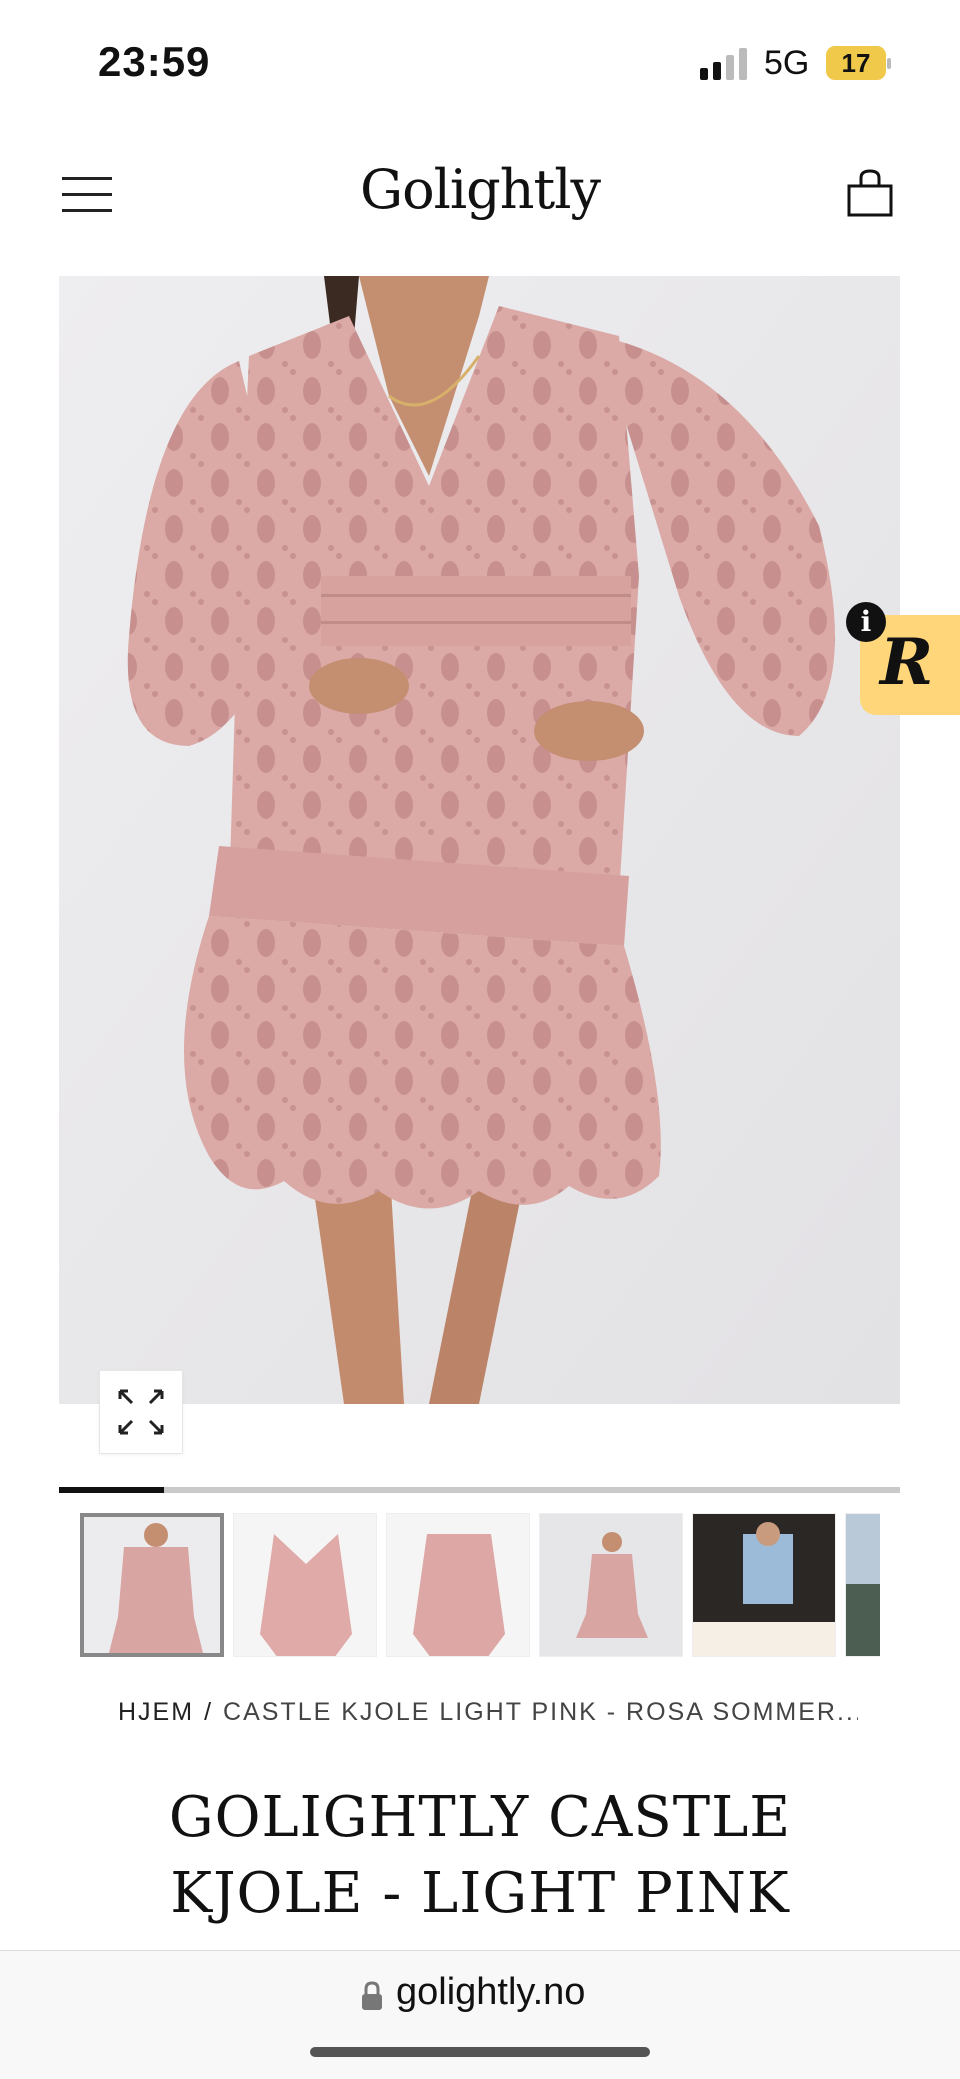 The image size is (960, 2079). Describe the element at coordinates (480, 2052) in the screenshot. I see `home-indicator` at that location.